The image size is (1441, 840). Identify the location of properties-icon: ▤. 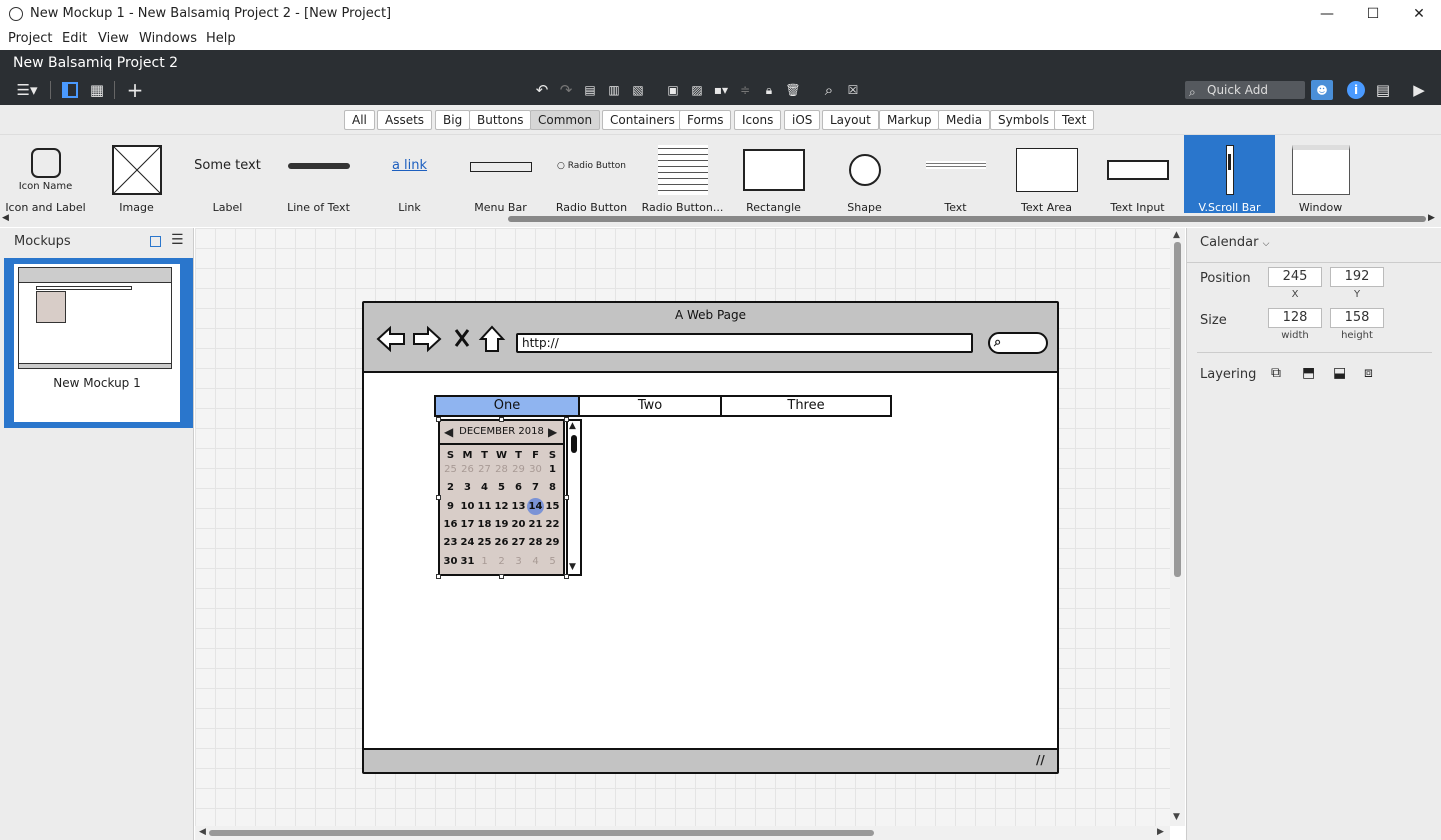
(1383, 90).